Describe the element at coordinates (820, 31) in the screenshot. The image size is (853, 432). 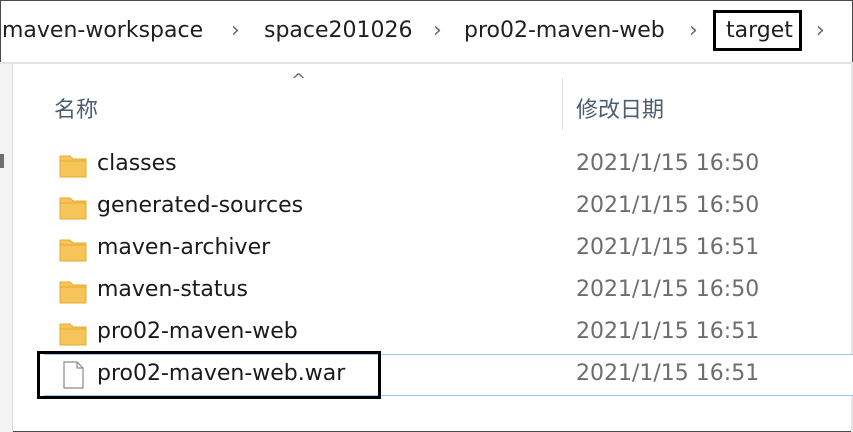
I see `breadcrumb-trailing-chevron: ›` at that location.